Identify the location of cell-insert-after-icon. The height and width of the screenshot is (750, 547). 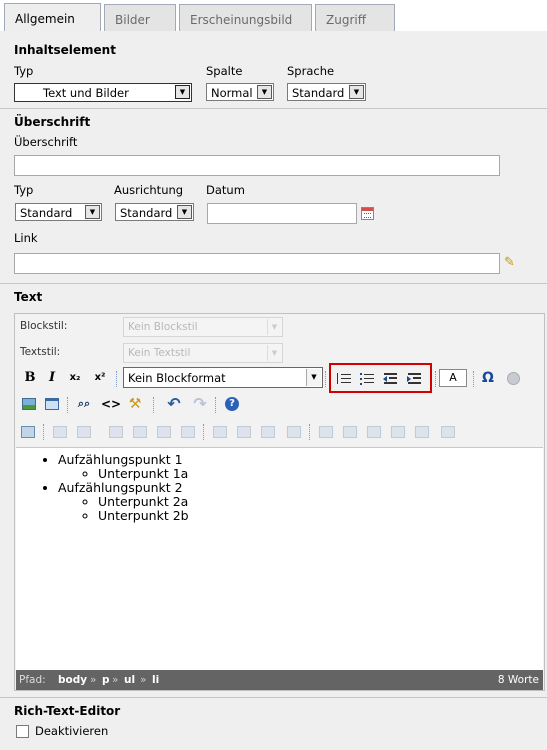
(350, 432).